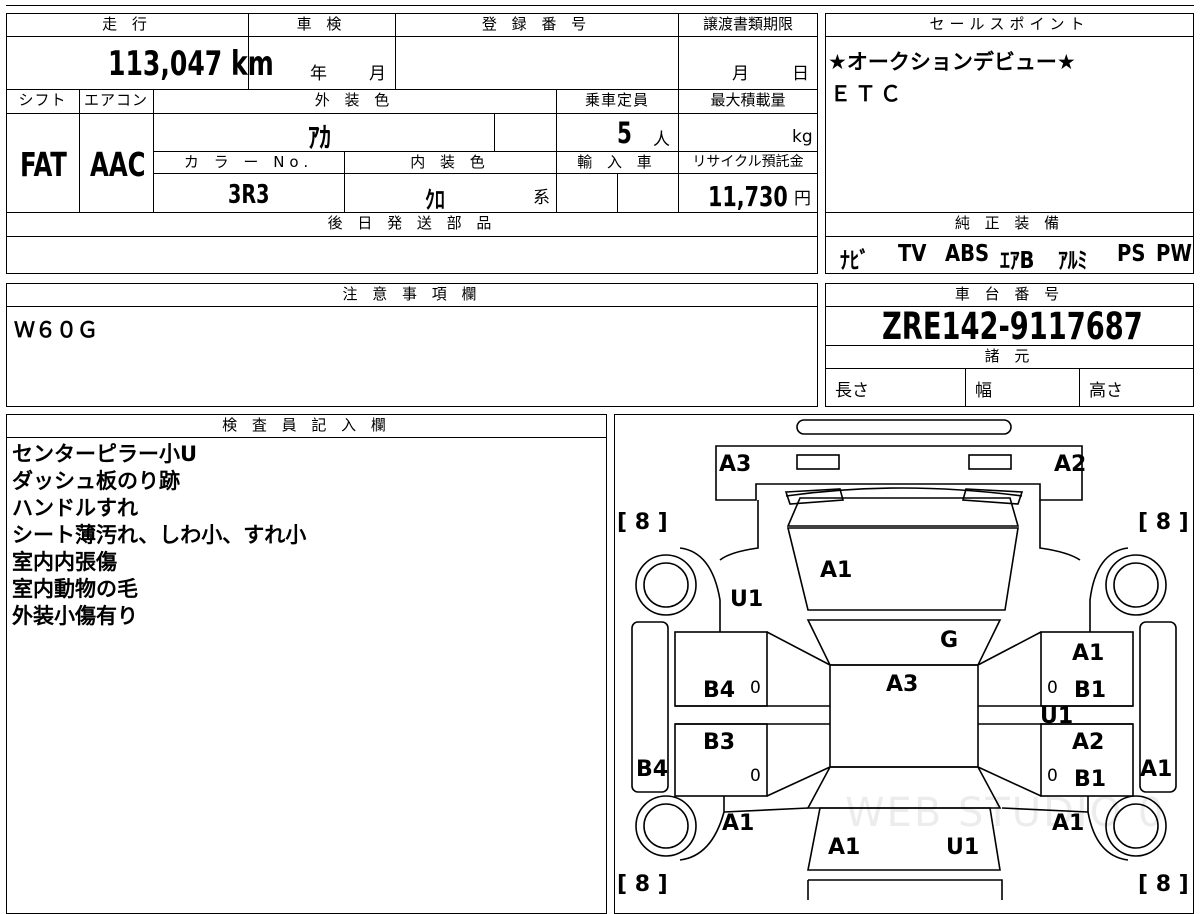  What do you see at coordinates (105, 454) in the screenshot?
I see `inspector-note: センターピラー小U` at bounding box center [105, 454].